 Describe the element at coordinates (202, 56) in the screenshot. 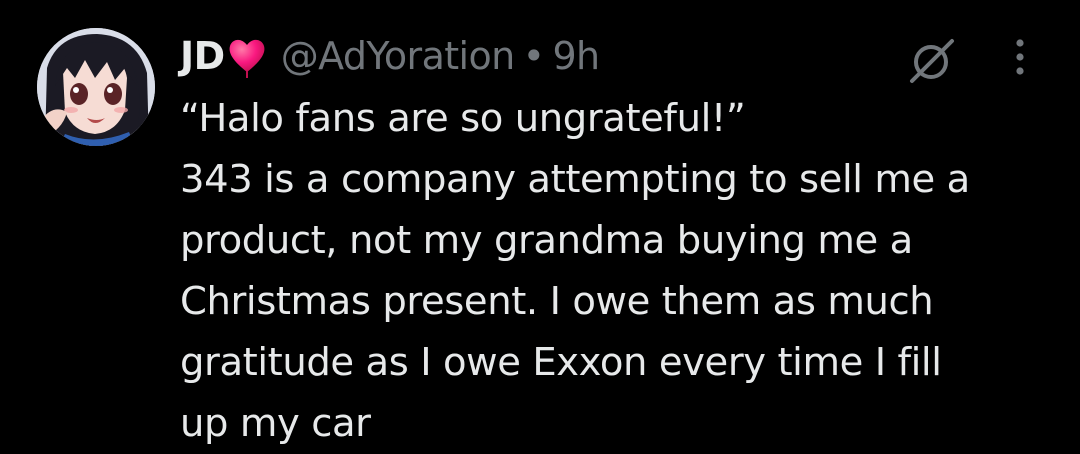

I see `author-display-name: JD` at that location.